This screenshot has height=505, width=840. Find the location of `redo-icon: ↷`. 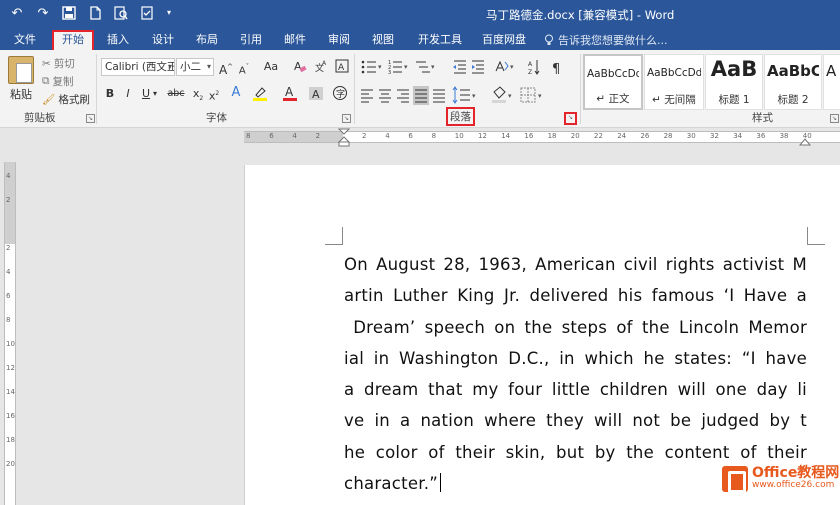

redo-icon: ↷ is located at coordinates (43, 13).